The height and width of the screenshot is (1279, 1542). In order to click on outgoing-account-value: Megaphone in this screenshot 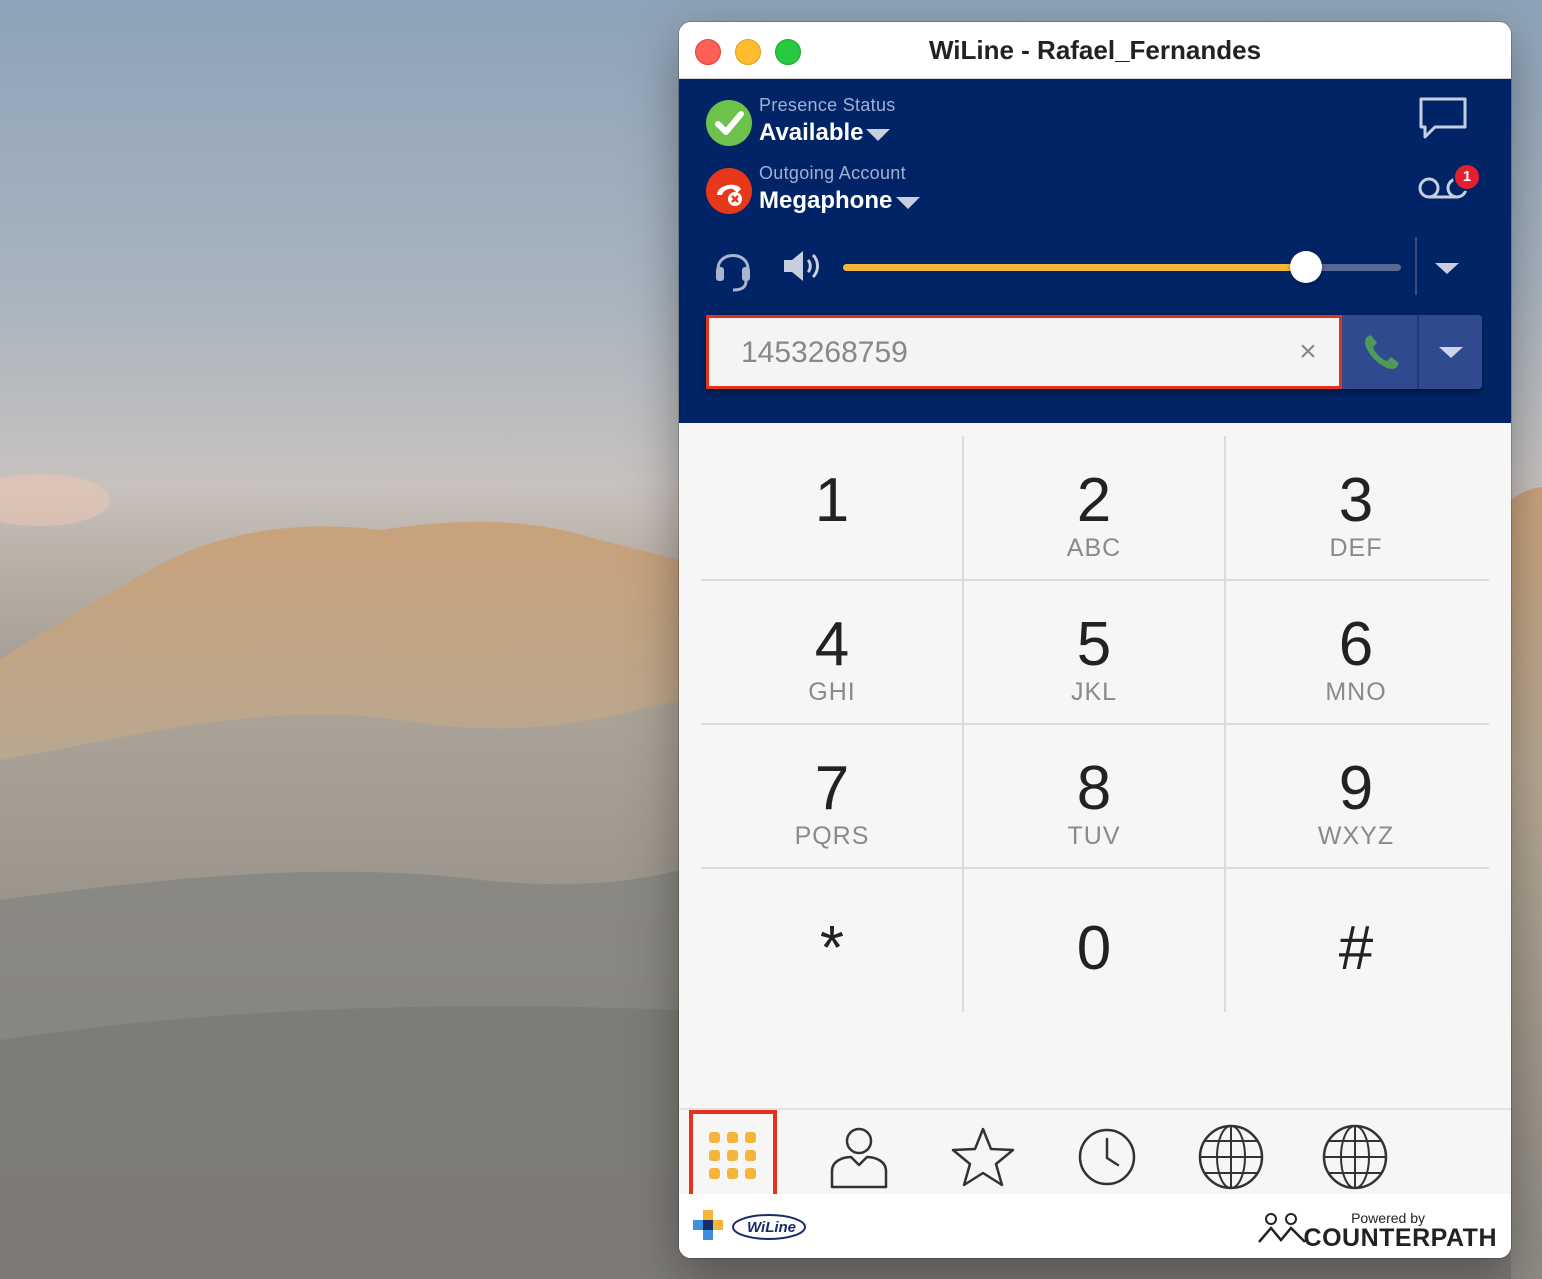, I will do `click(825, 201)`.